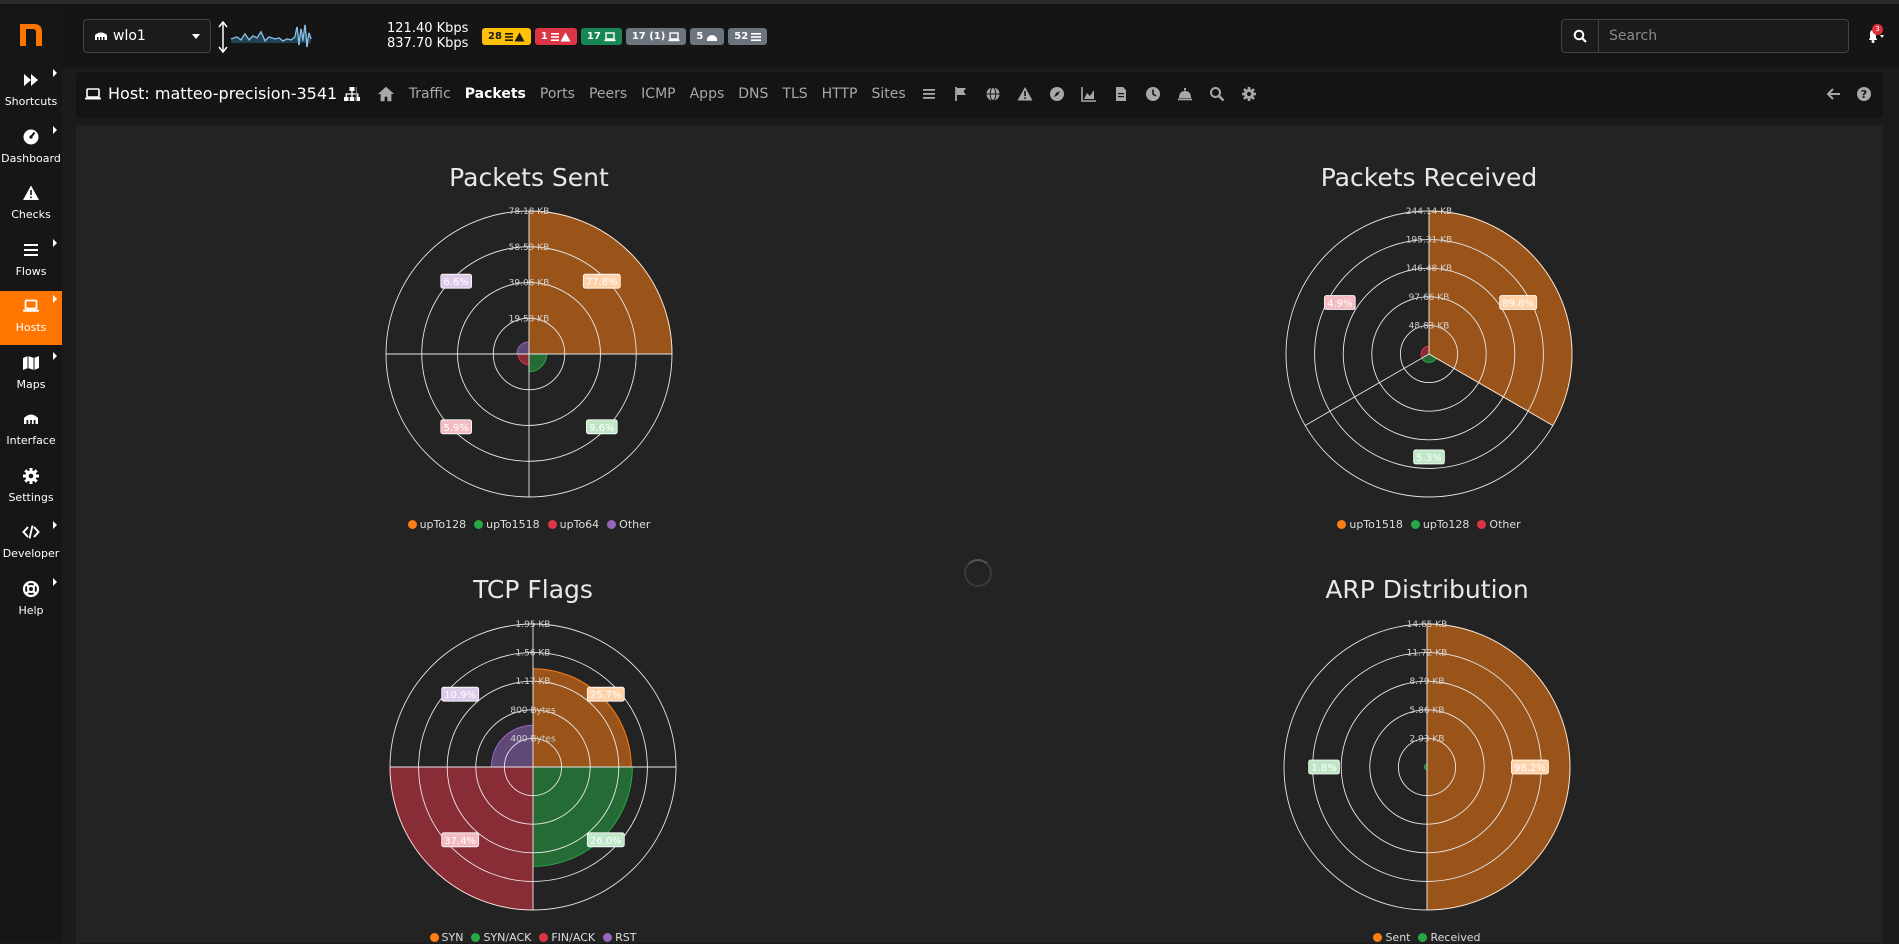  Describe the element at coordinates (658, 94) in the screenshot. I see `tab-icmp: ICMP` at that location.